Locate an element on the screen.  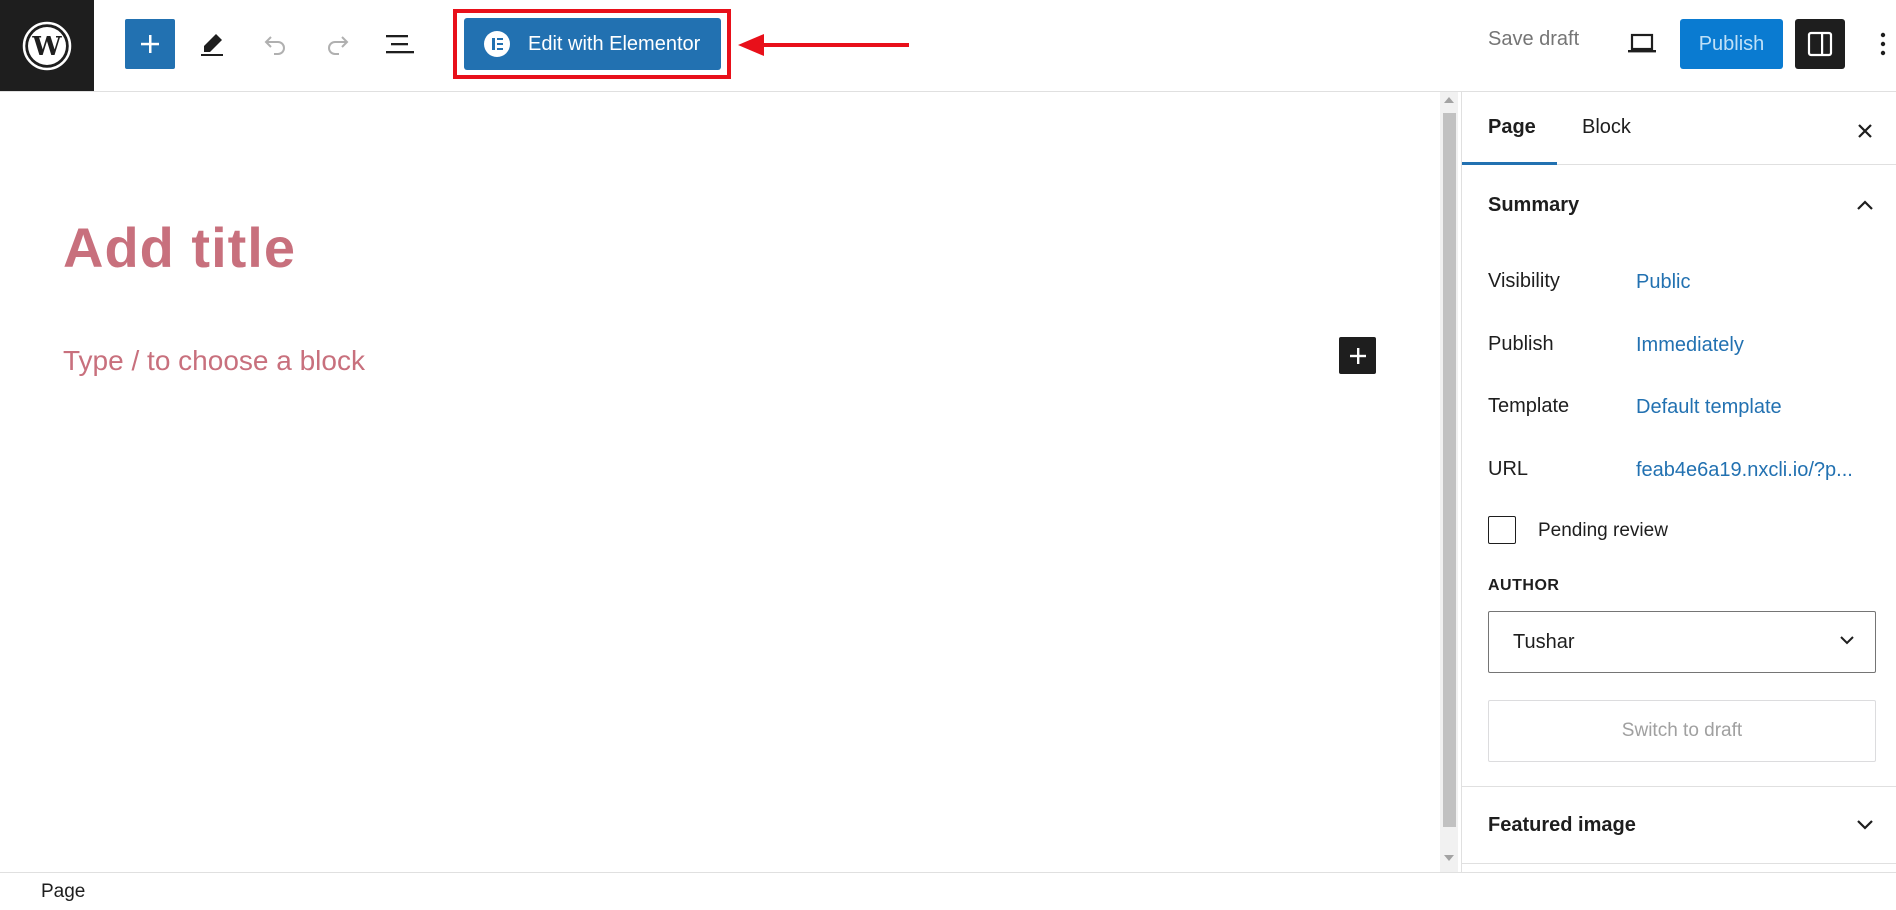
preview-button is located at coordinates (1642, 44).